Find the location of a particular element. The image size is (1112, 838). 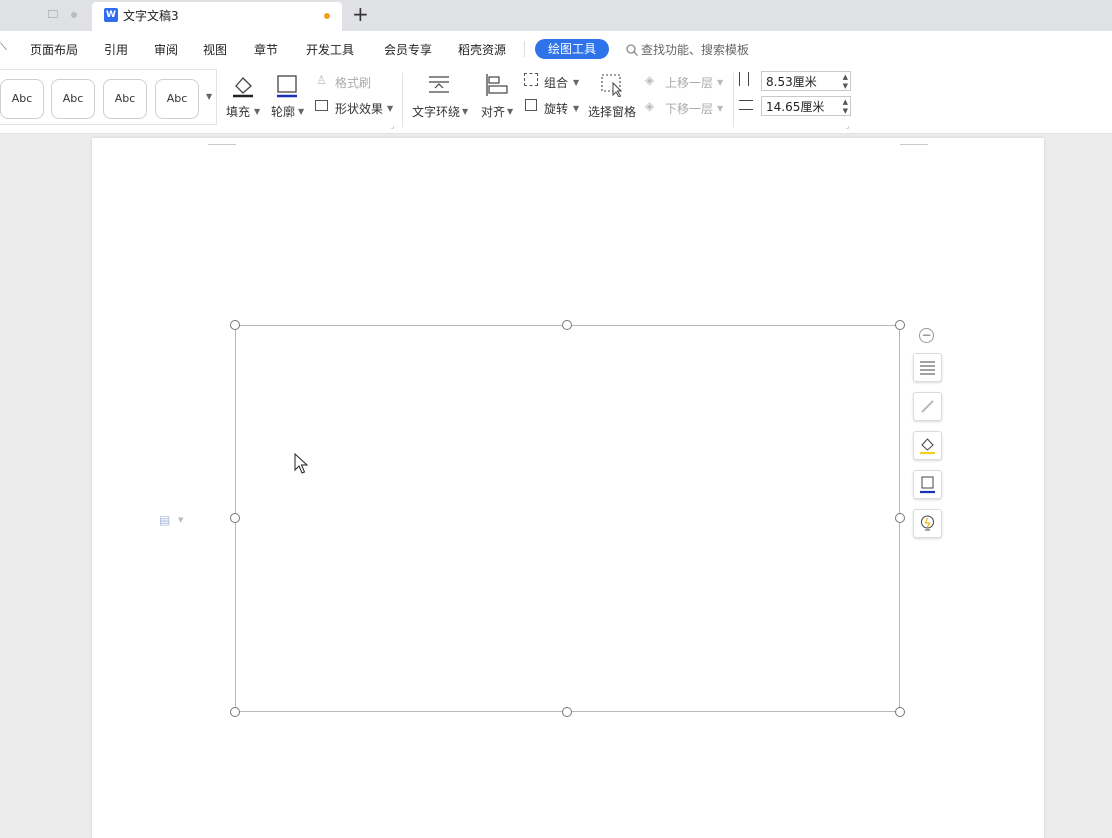

shape-outline-button is located at coordinates (927, 484).